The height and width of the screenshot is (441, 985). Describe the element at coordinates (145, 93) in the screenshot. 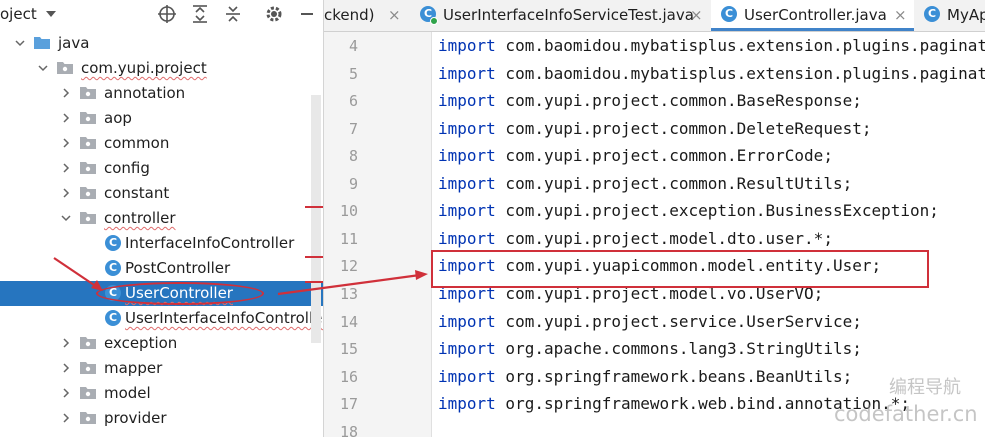

I see `tree-item-label: annotation` at that location.